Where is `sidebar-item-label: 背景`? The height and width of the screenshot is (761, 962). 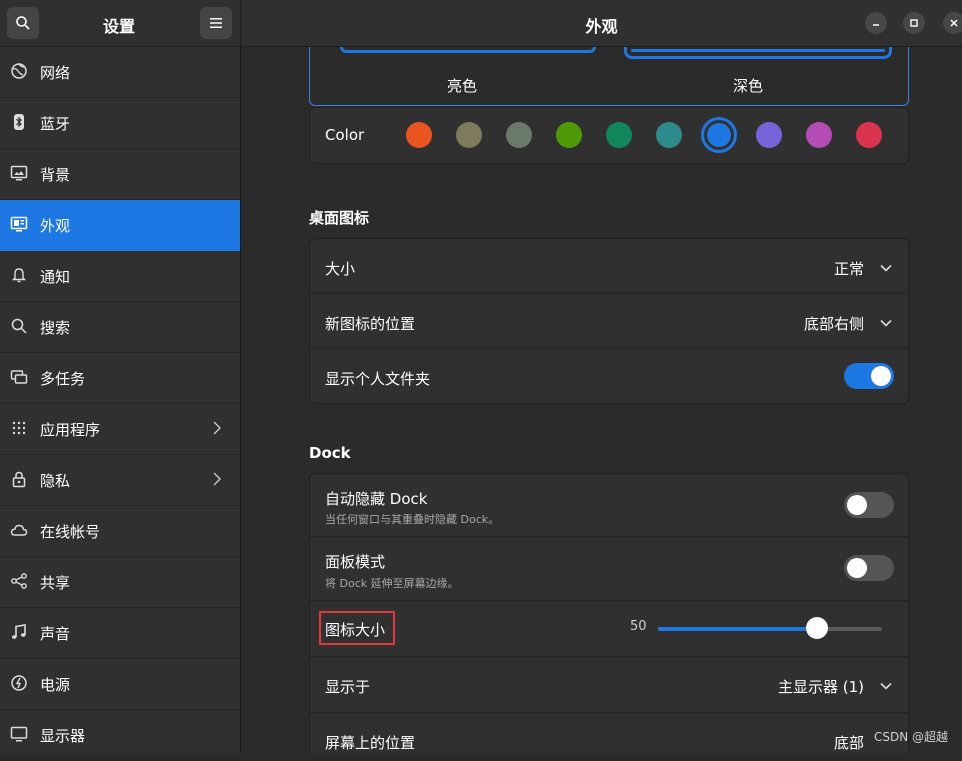
sidebar-item-label: 背景 is located at coordinates (55, 175).